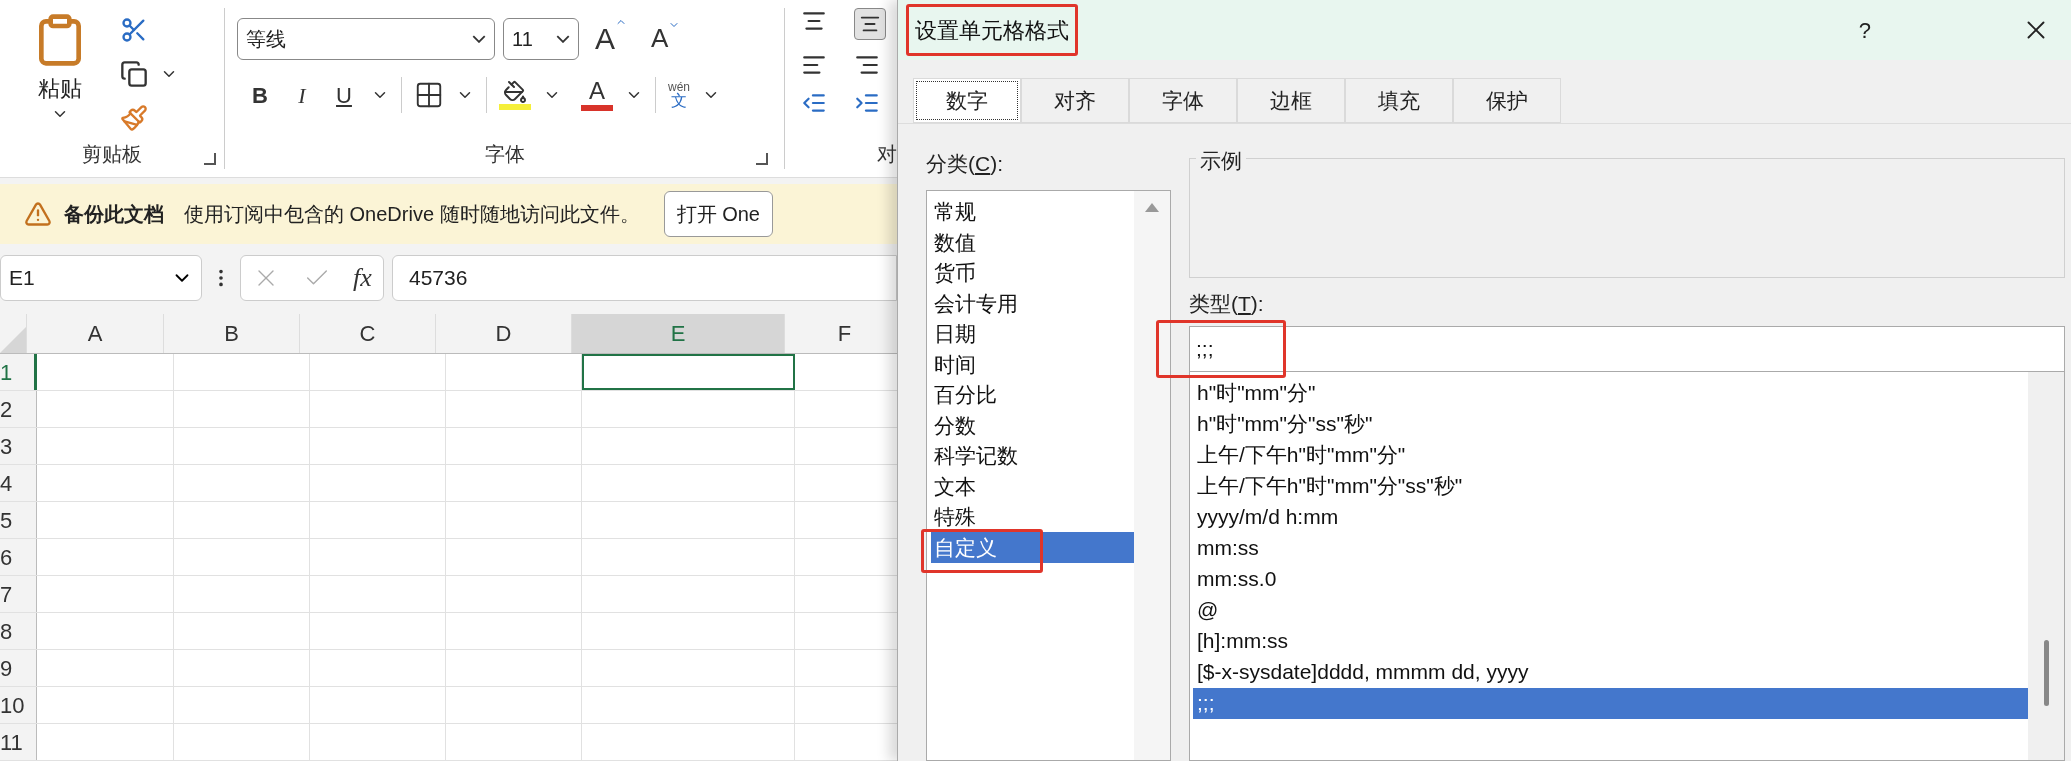 The height and width of the screenshot is (761, 2071). I want to click on row-header: 5, so click(18, 520).